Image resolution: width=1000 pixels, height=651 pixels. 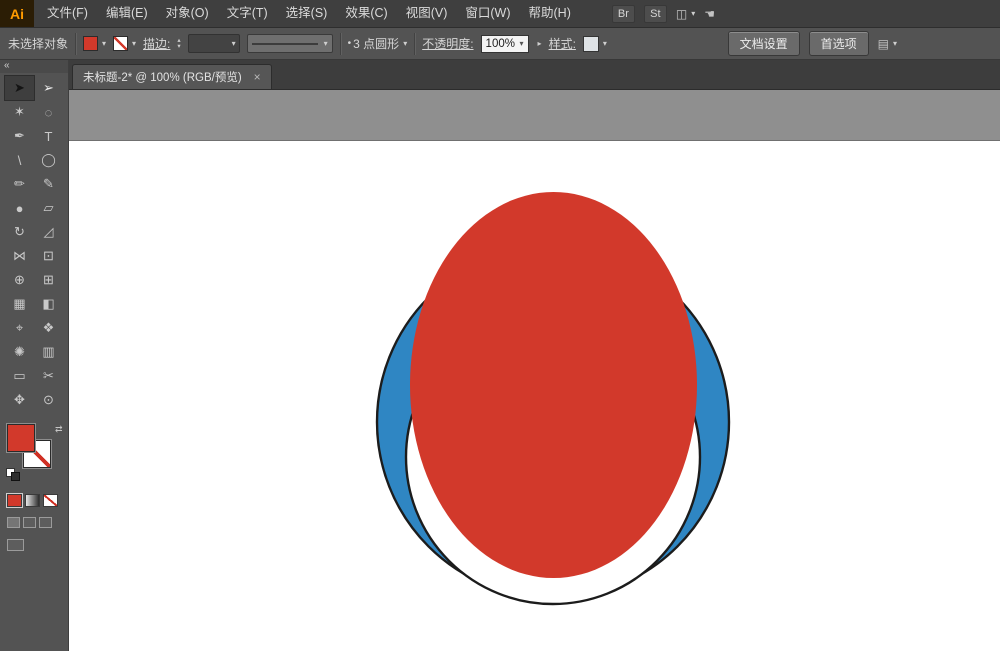 I want to click on fill-color-control: ▾, so click(x=94, y=43).